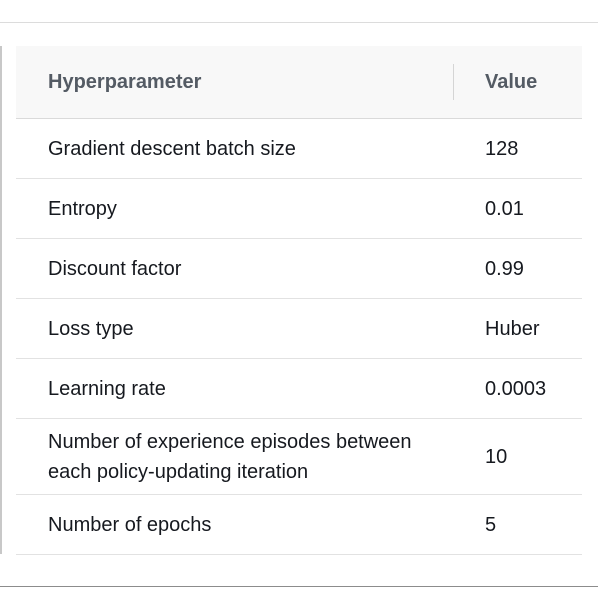  I want to click on table-header-row: Hyperparameter Value, so click(299, 82).